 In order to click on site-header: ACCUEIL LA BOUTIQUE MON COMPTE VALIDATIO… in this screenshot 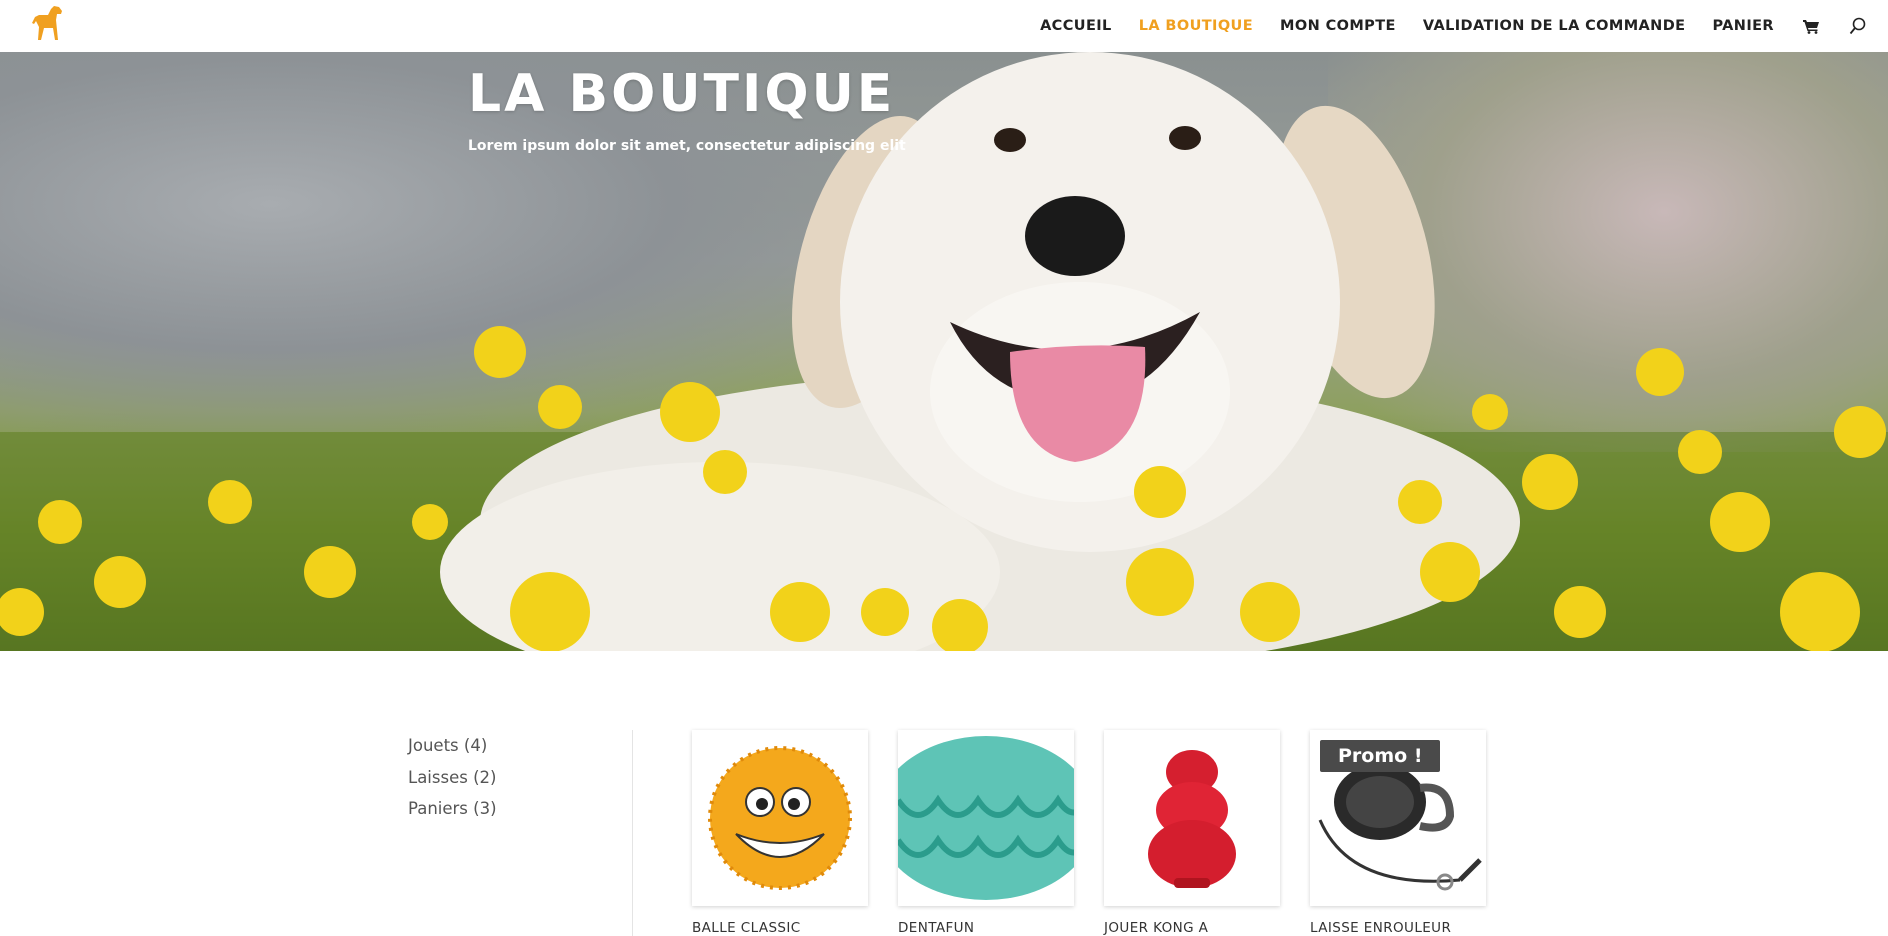, I will do `click(944, 26)`.